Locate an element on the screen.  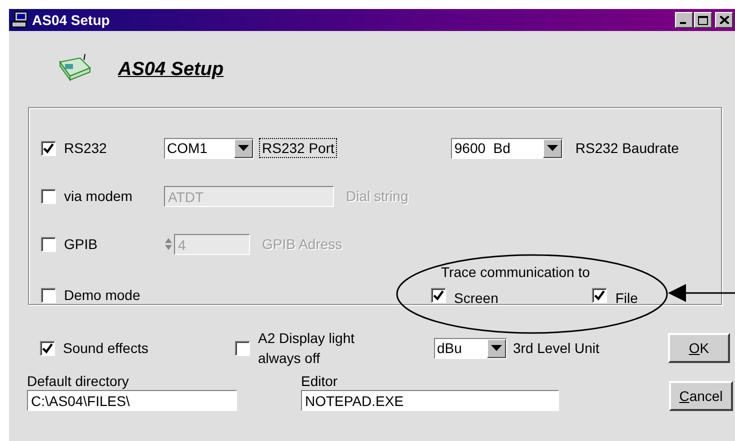
field-label: Default directory is located at coordinates (78, 381).